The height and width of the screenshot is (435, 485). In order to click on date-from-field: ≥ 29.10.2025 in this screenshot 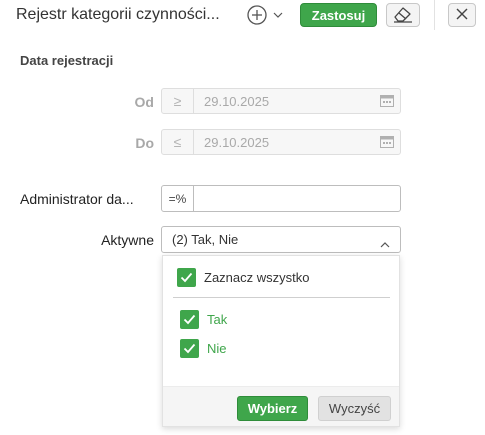, I will do `click(281, 101)`.